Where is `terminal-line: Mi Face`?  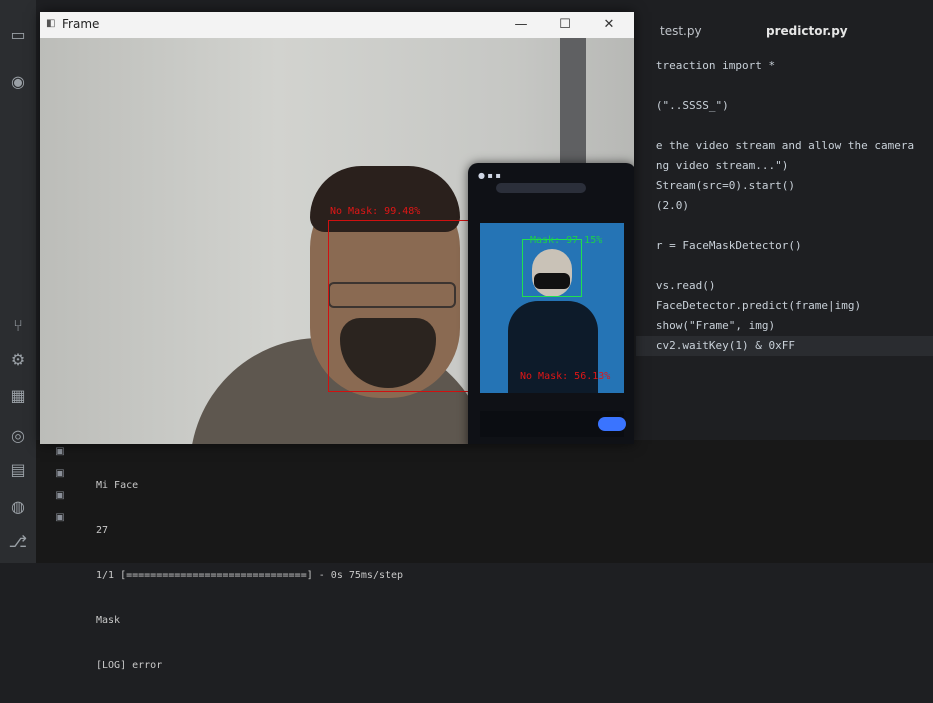 terminal-line: Mi Face is located at coordinates (117, 485).